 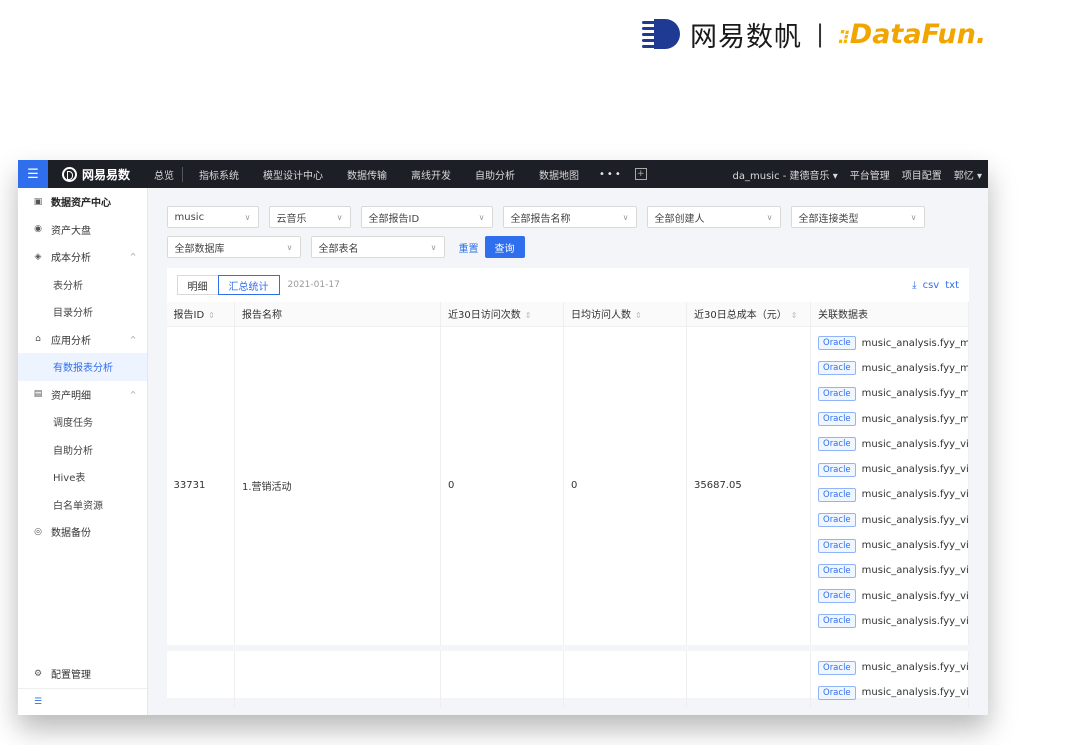 What do you see at coordinates (625, 314) in the screenshot?
I see `col-daily-users: 日均访问人数 ⇕` at bounding box center [625, 314].